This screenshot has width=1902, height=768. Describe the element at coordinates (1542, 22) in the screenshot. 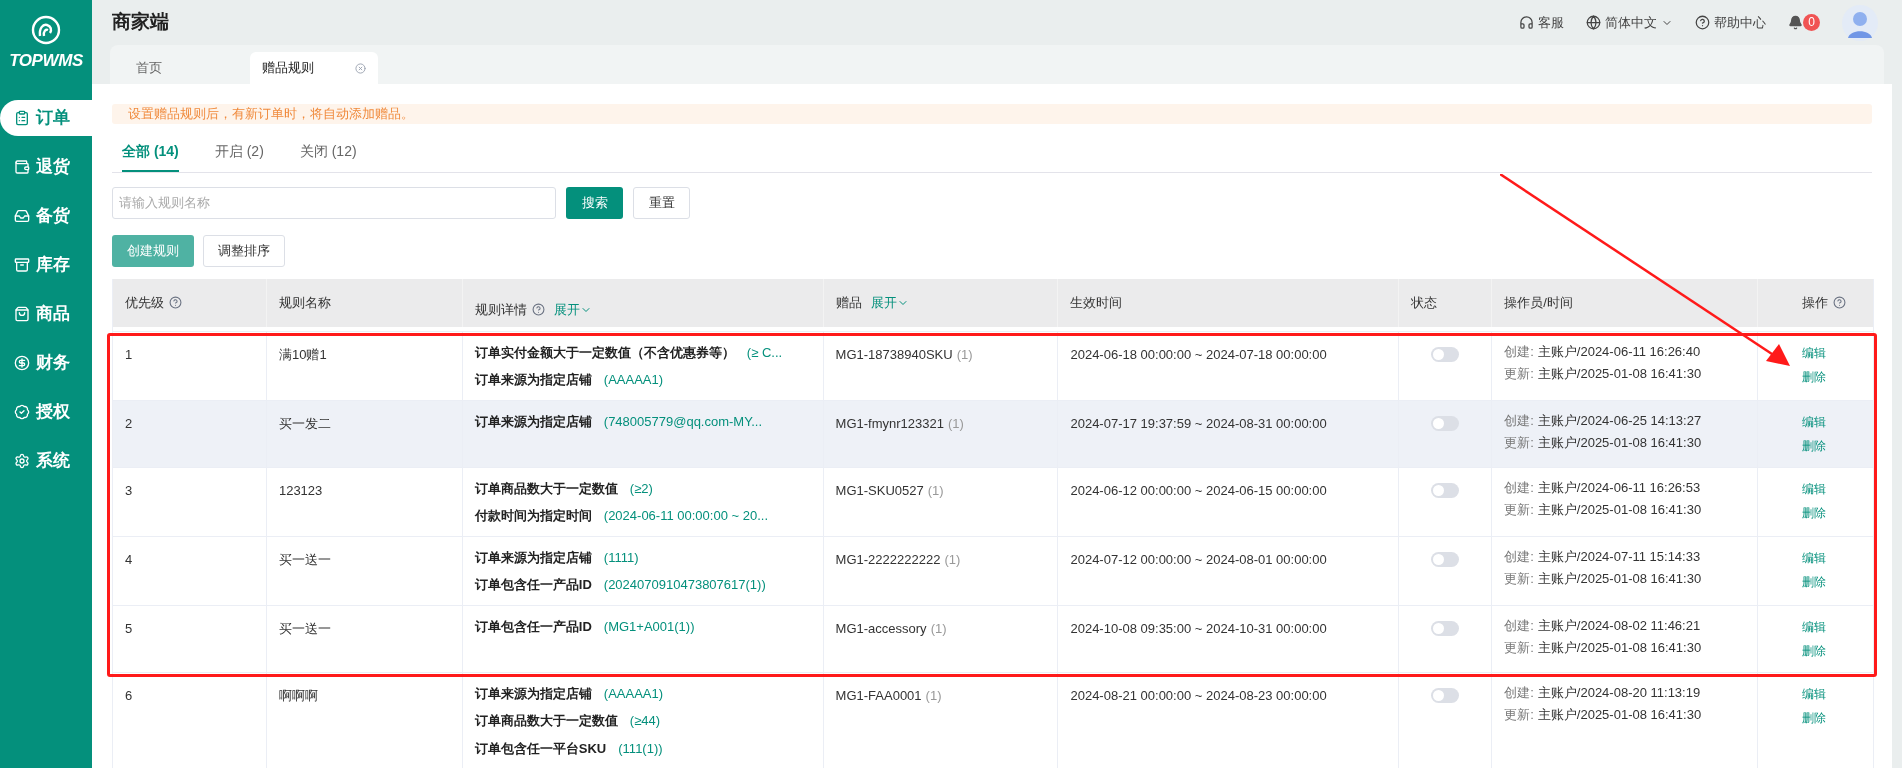

I see `service-link: 客服` at that location.